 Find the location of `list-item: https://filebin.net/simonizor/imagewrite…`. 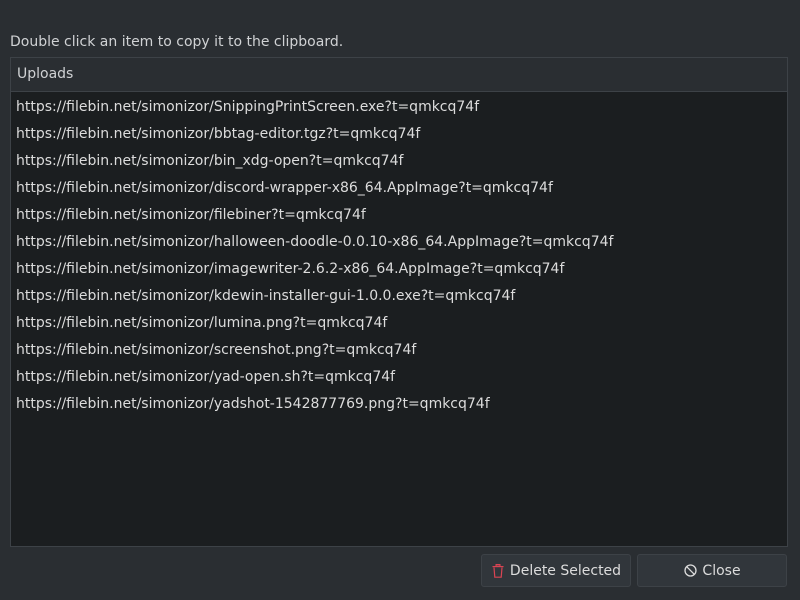

list-item: https://filebin.net/simonizor/imagewrite… is located at coordinates (399, 269).